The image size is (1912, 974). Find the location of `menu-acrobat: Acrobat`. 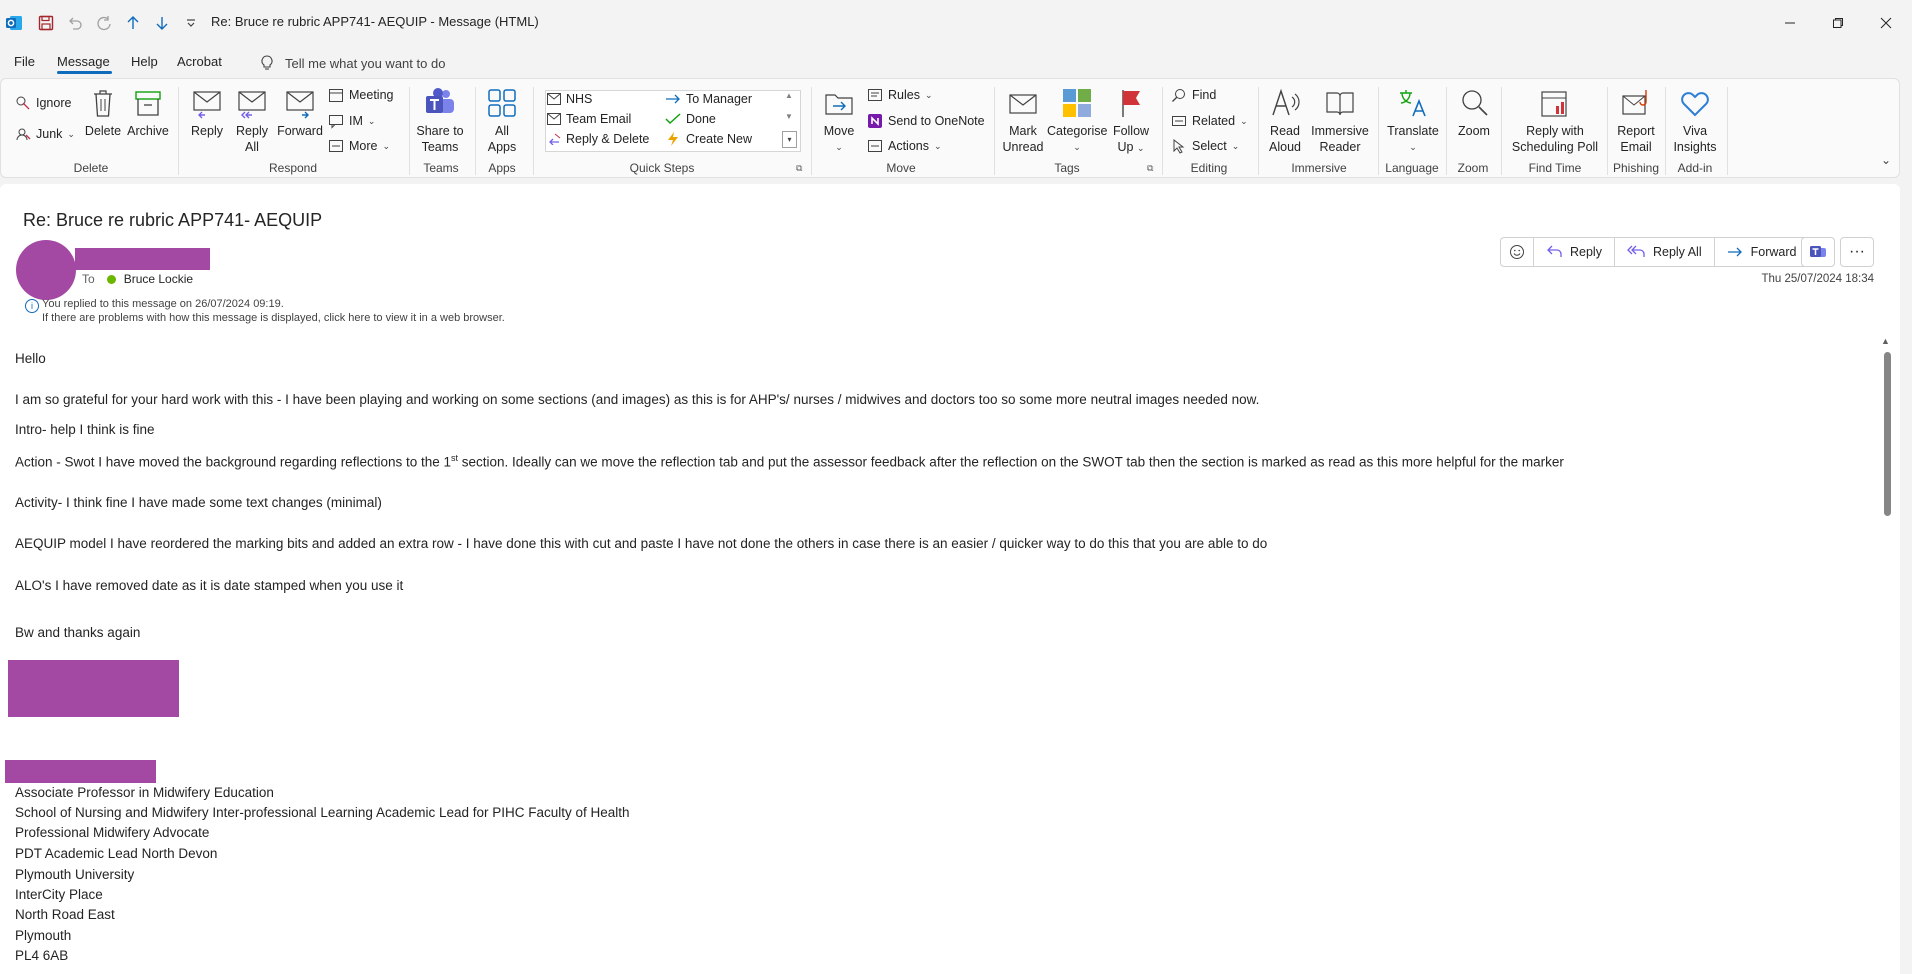

menu-acrobat: Acrobat is located at coordinates (199, 61).